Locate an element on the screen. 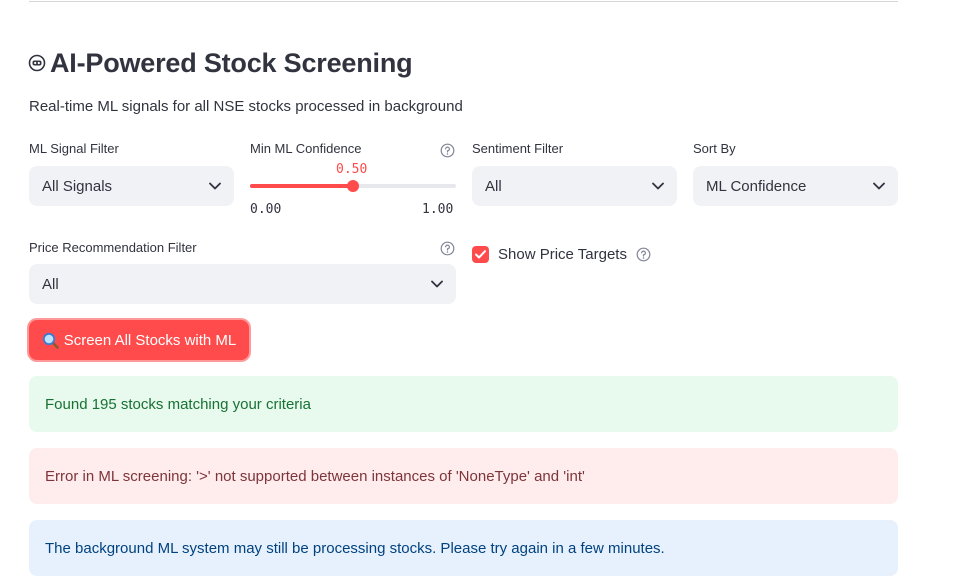 Image resolution: width=956 pixels, height=581 pixels. ml-signal-filter-select: All Signals is located at coordinates (131, 186).